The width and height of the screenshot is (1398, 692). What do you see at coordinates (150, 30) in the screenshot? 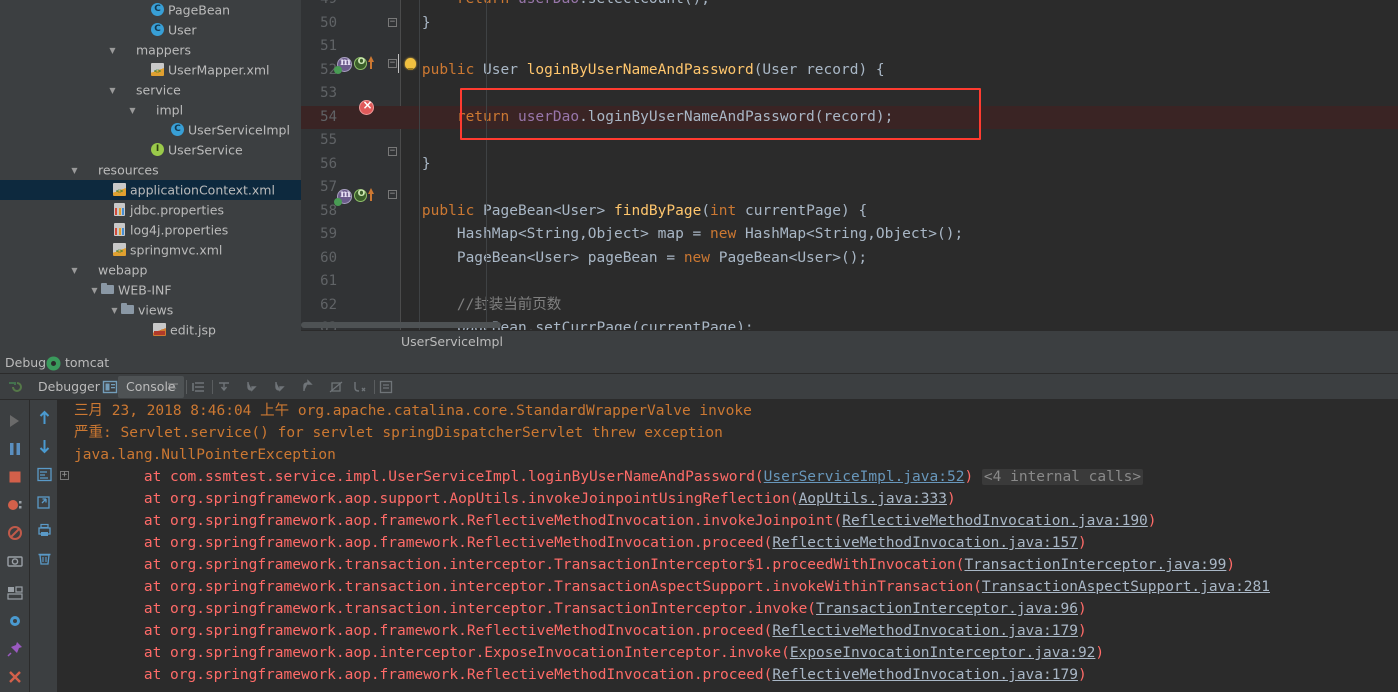
I see `tree-item-user: User` at bounding box center [150, 30].